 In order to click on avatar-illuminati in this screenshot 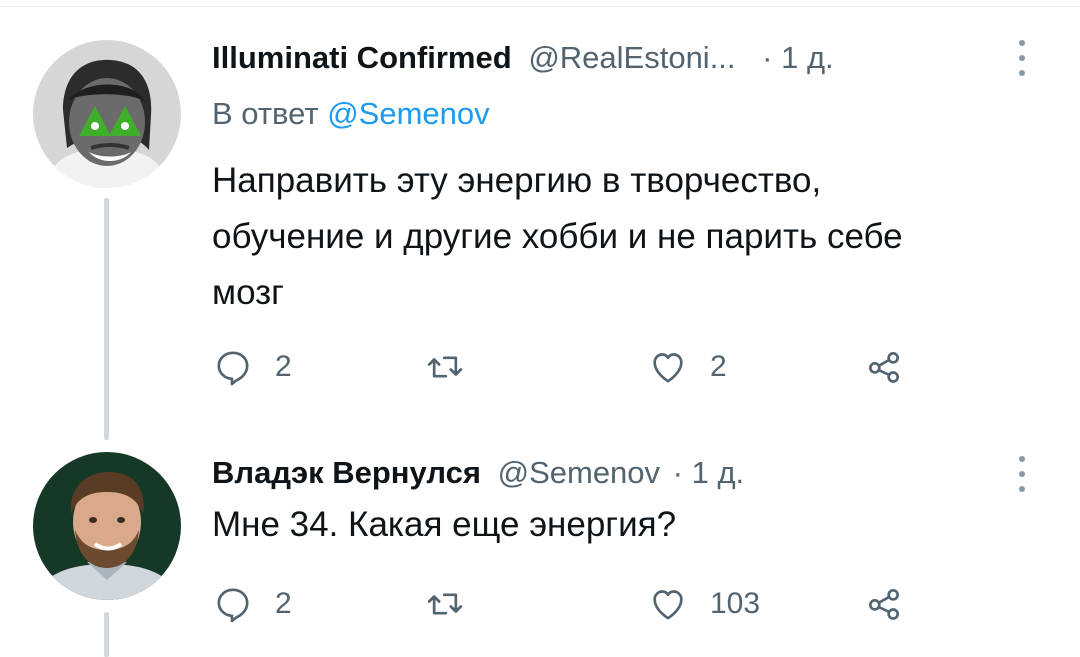, I will do `click(107, 114)`.